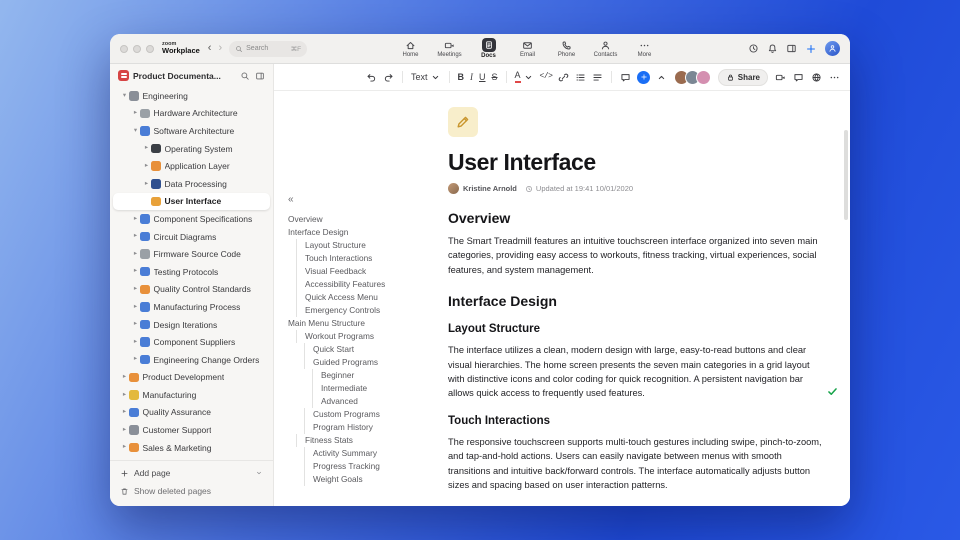 The width and height of the screenshot is (960, 540). Describe the element at coordinates (426, 77) in the screenshot. I see `text-style-button: Text` at that location.